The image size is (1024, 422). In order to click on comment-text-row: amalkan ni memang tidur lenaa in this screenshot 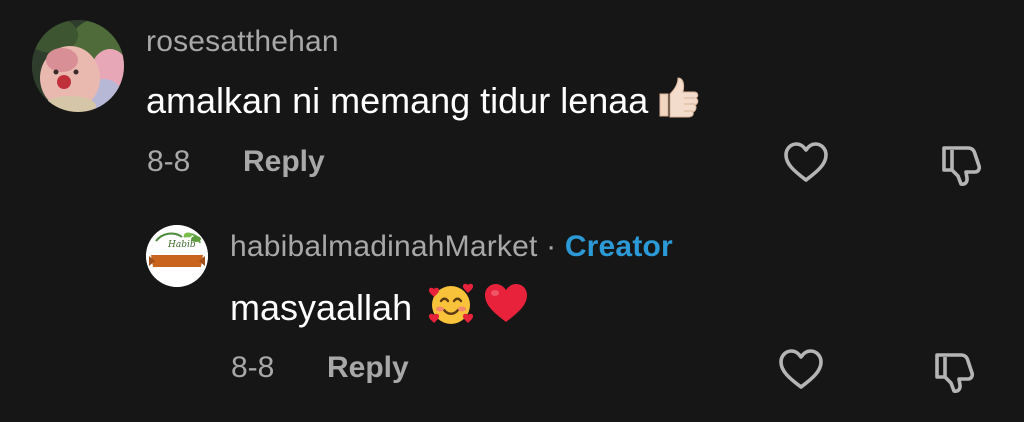, I will do `click(423, 101)`.